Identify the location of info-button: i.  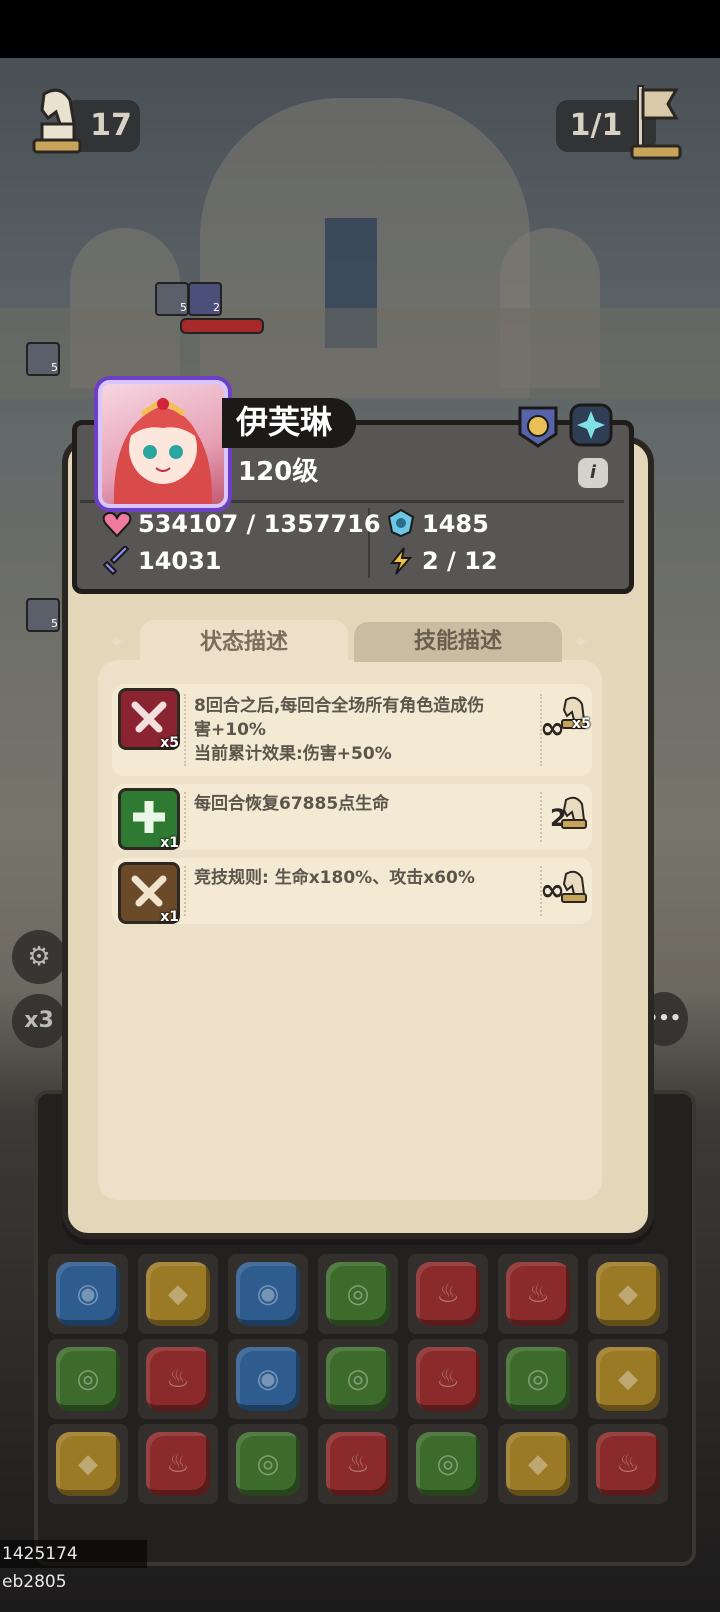
(593, 473).